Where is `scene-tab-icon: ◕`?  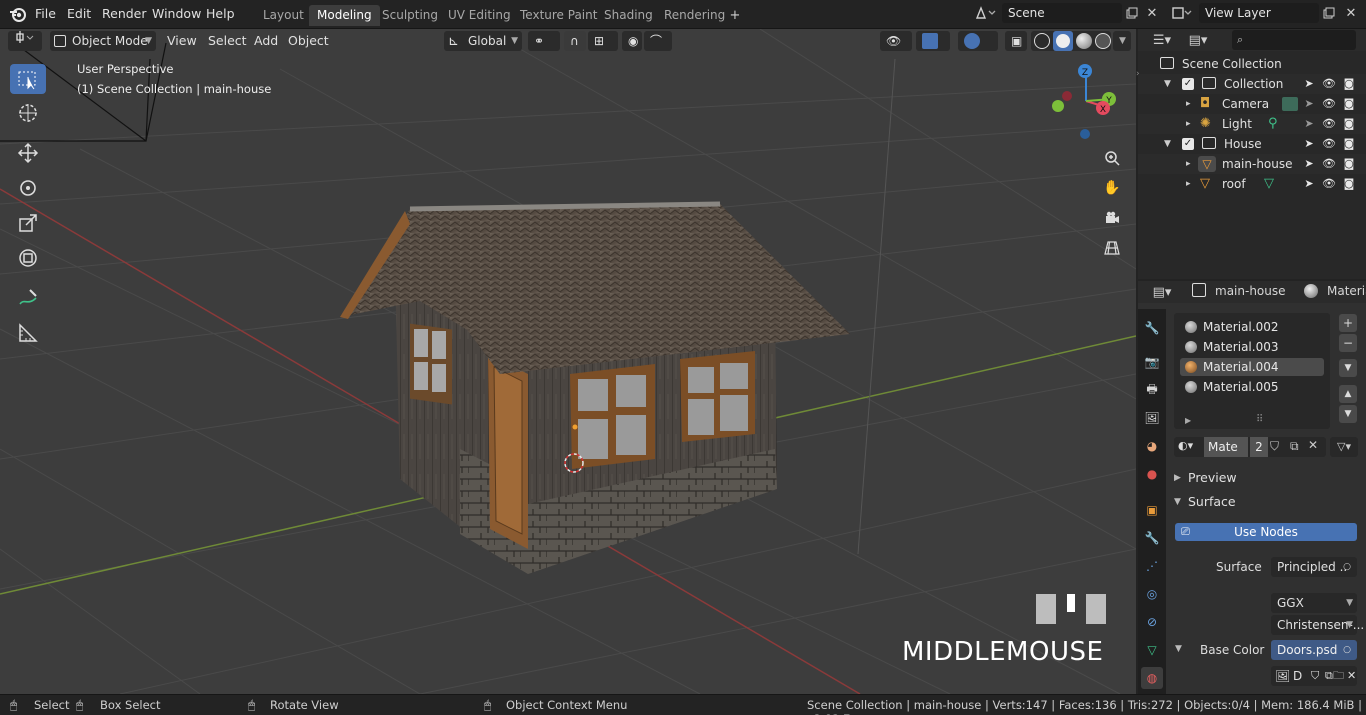
scene-tab-icon: ◕ is located at coordinates (1152, 446).